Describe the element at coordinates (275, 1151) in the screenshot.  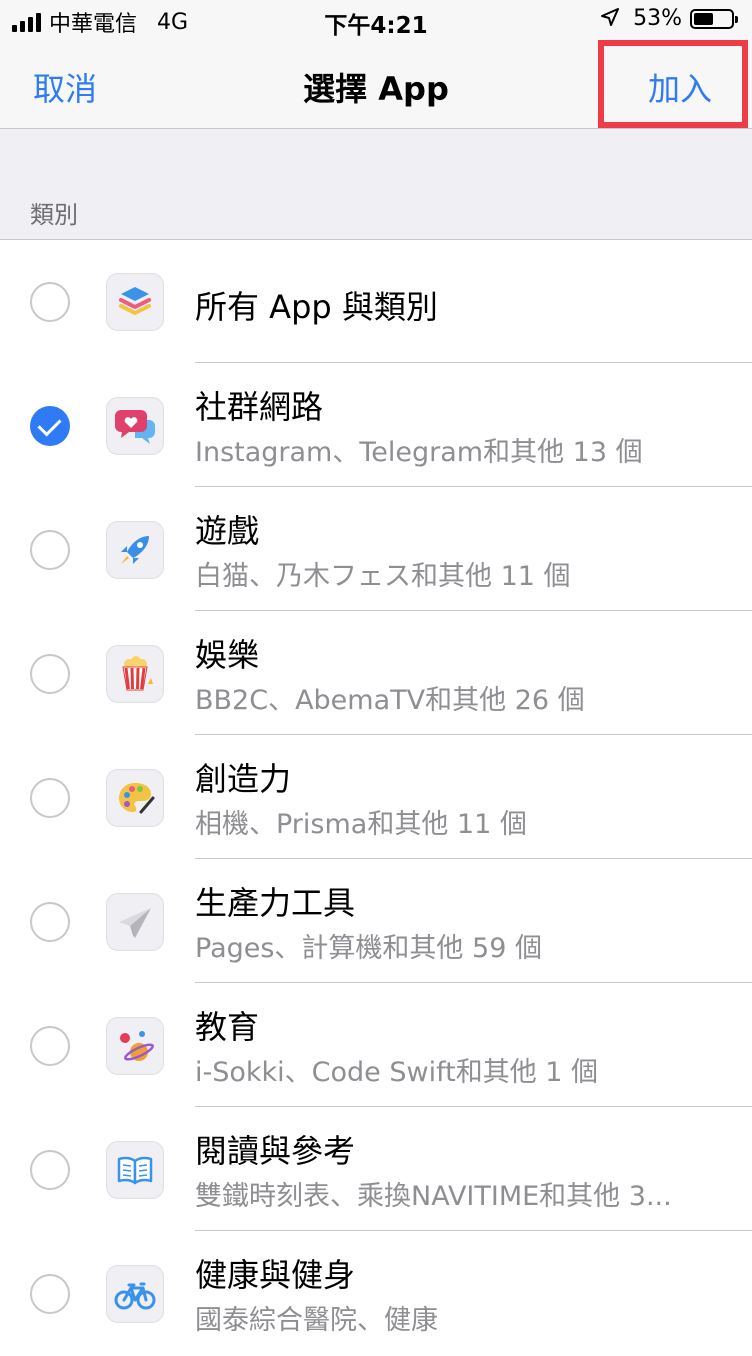
I see `category-title: 閱讀與參考` at that location.